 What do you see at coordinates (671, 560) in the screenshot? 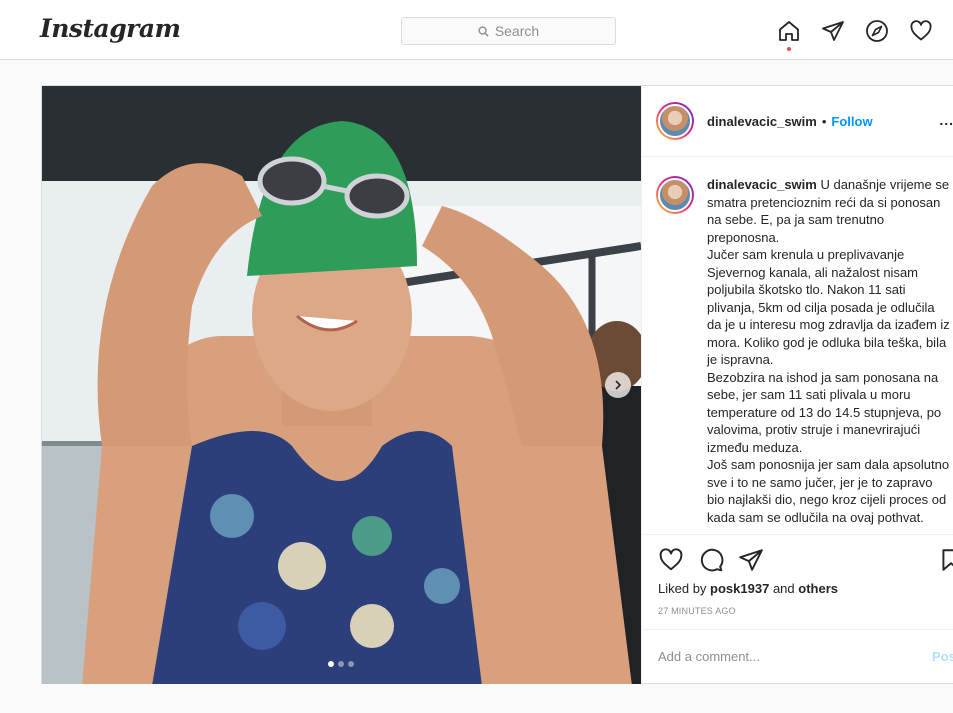
I see `like-icon` at bounding box center [671, 560].